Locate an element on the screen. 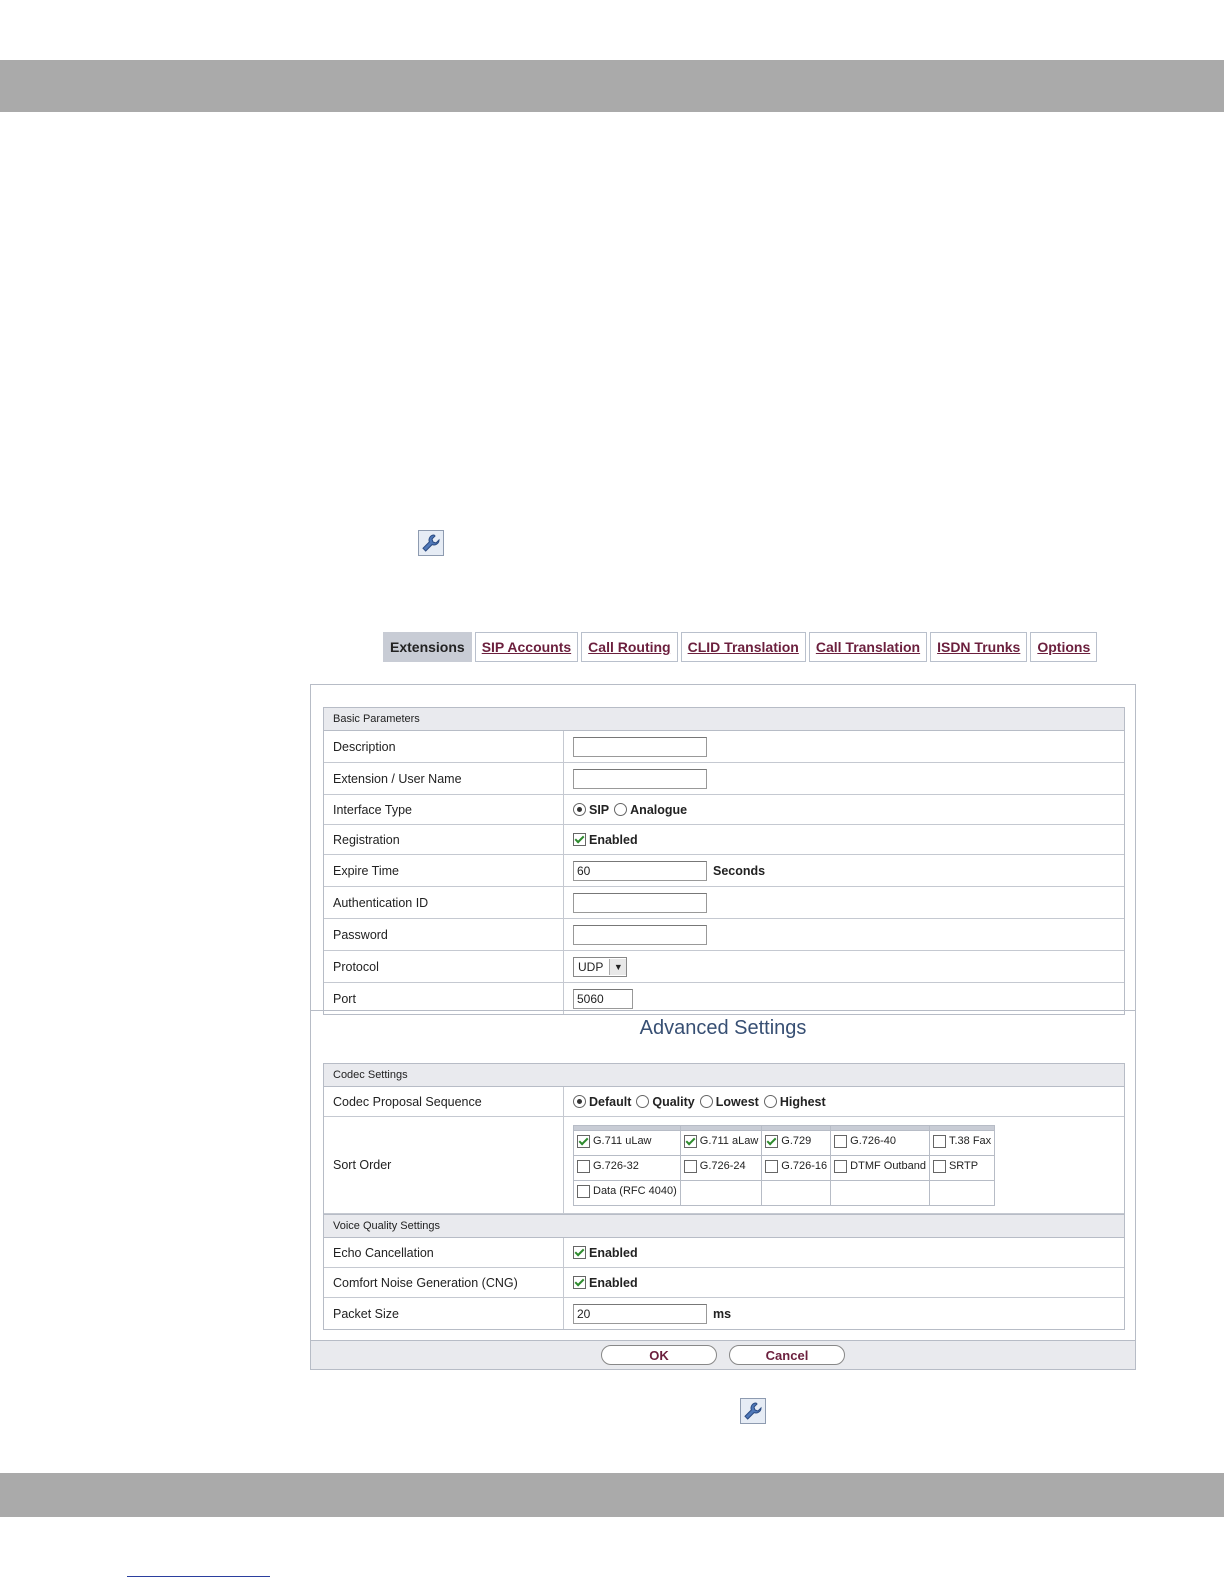 The width and height of the screenshot is (1224, 1584). tab-extensions: Extensions is located at coordinates (427, 647).